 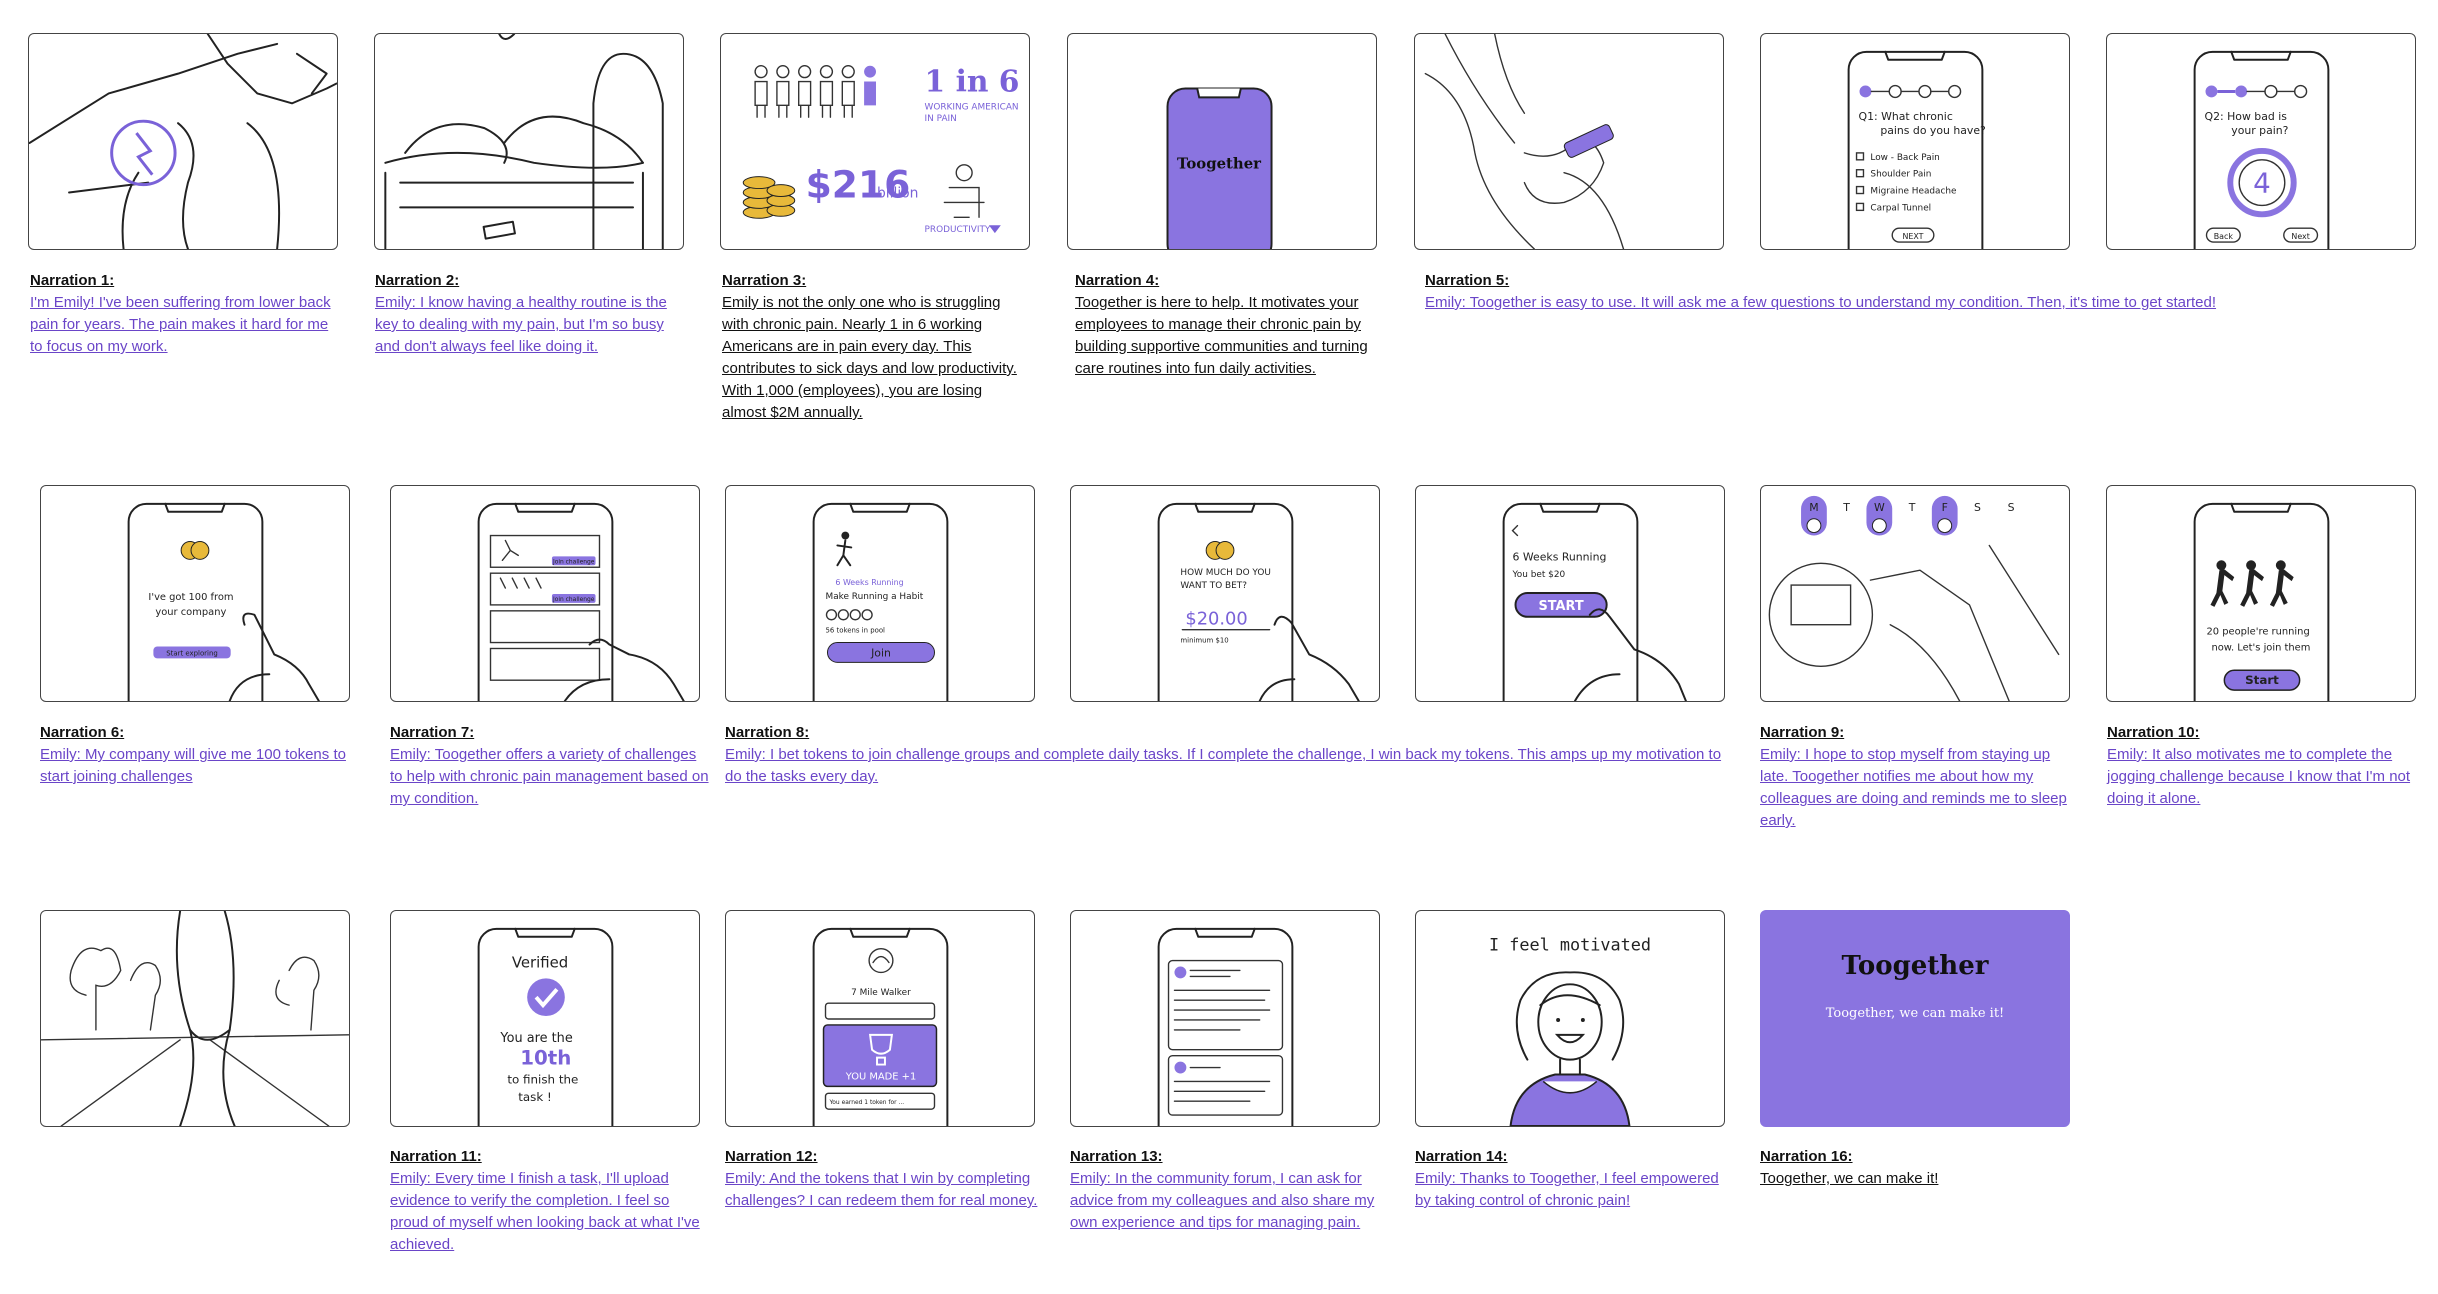 I want to click on storyboard-frame-4: Toogether, so click(x=1222, y=141).